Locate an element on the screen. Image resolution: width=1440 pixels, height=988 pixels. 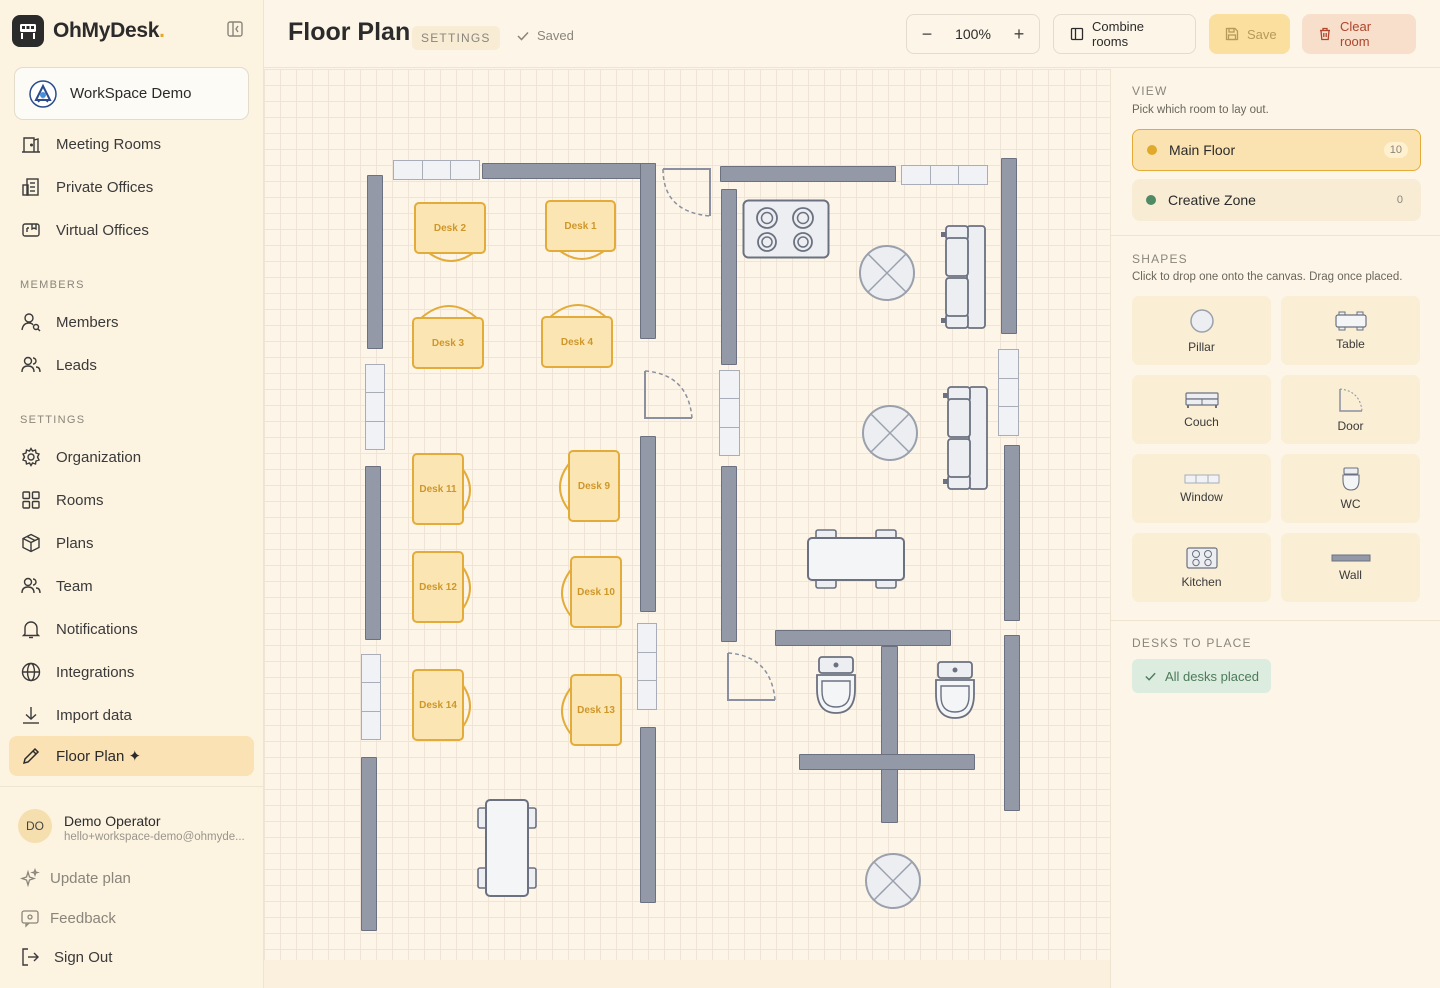
shape-table: Table is located at coordinates (1350, 330).